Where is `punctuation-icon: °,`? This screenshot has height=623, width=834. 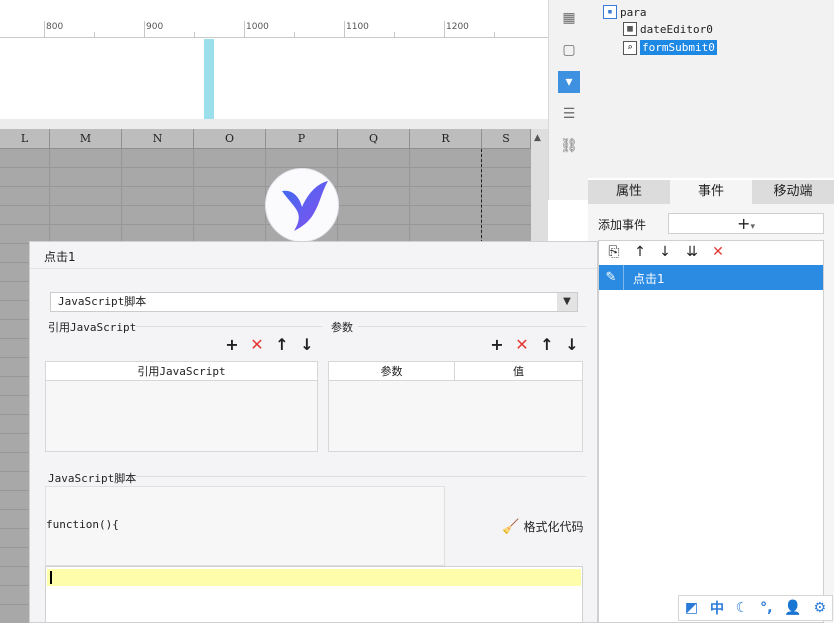 punctuation-icon: °, is located at coordinates (766, 608).